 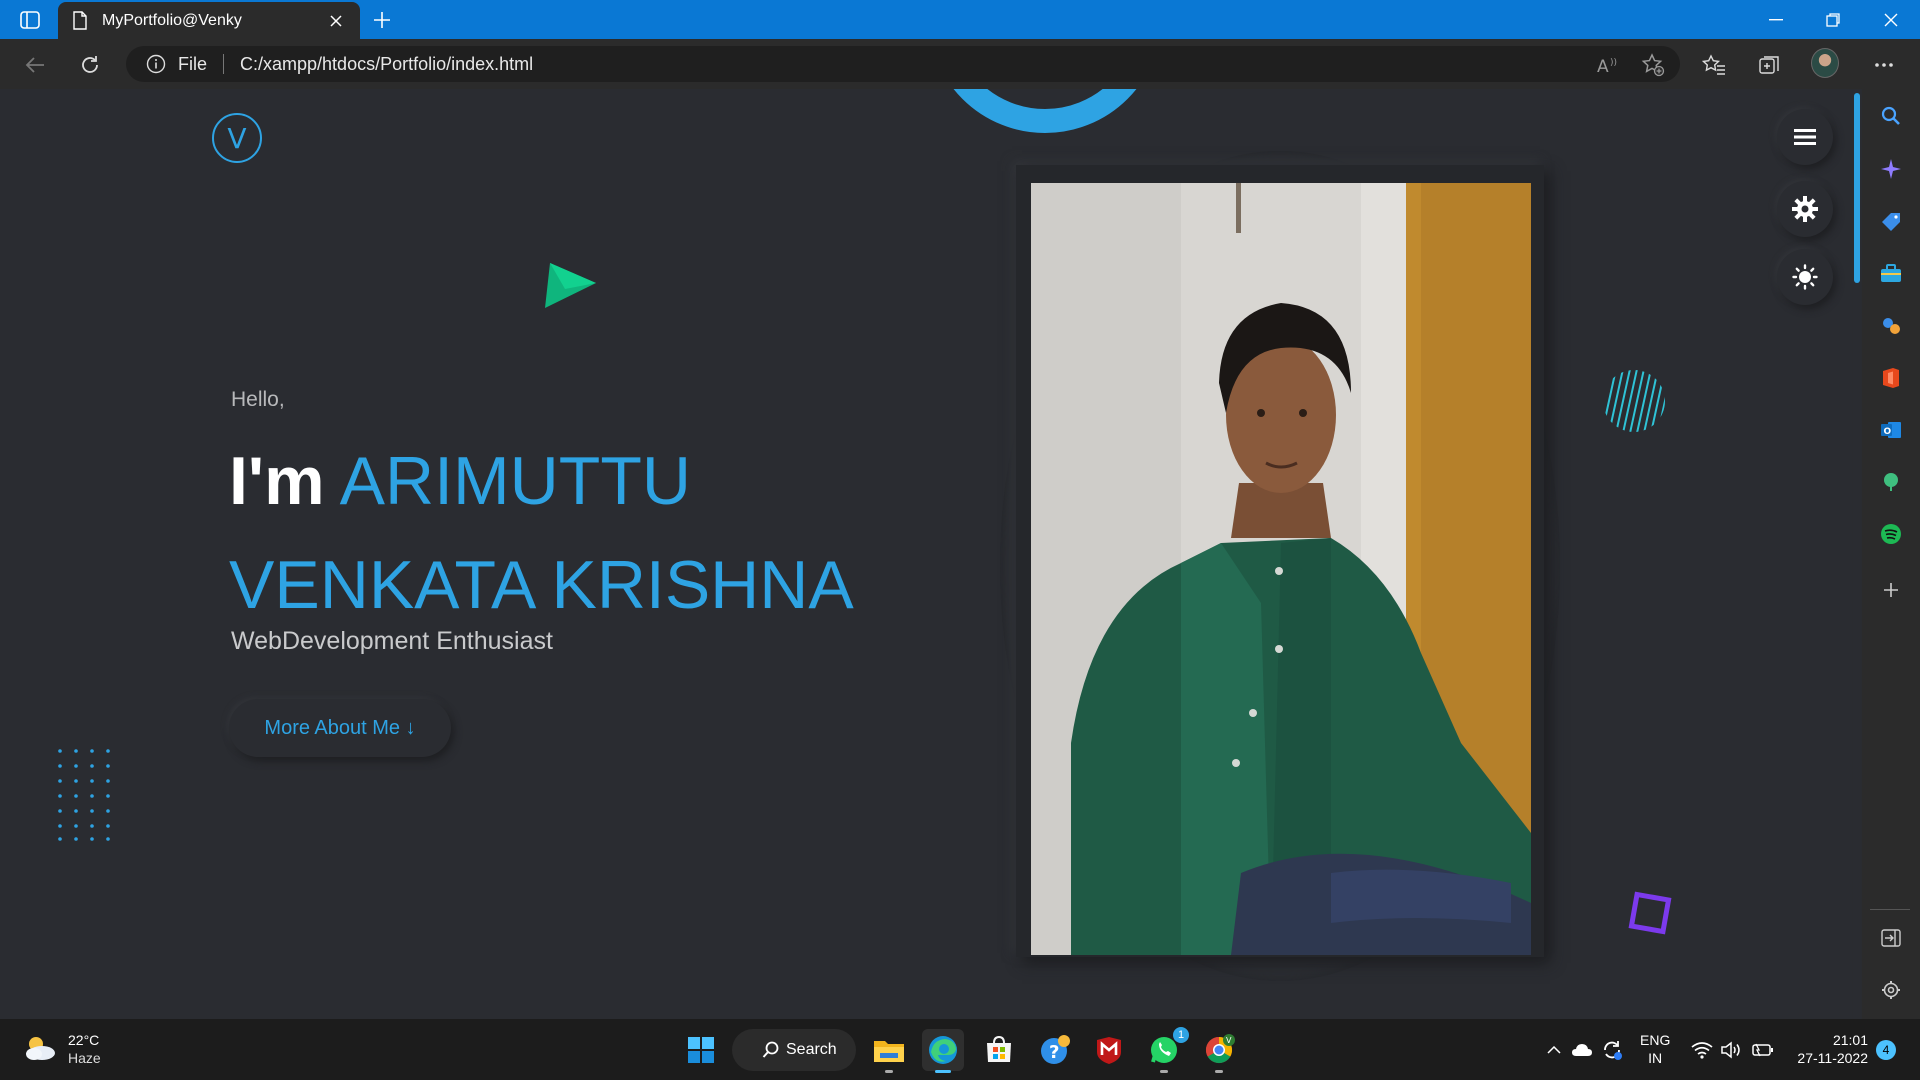 I want to click on edge-sidebar: O, so click(x=1891, y=554).